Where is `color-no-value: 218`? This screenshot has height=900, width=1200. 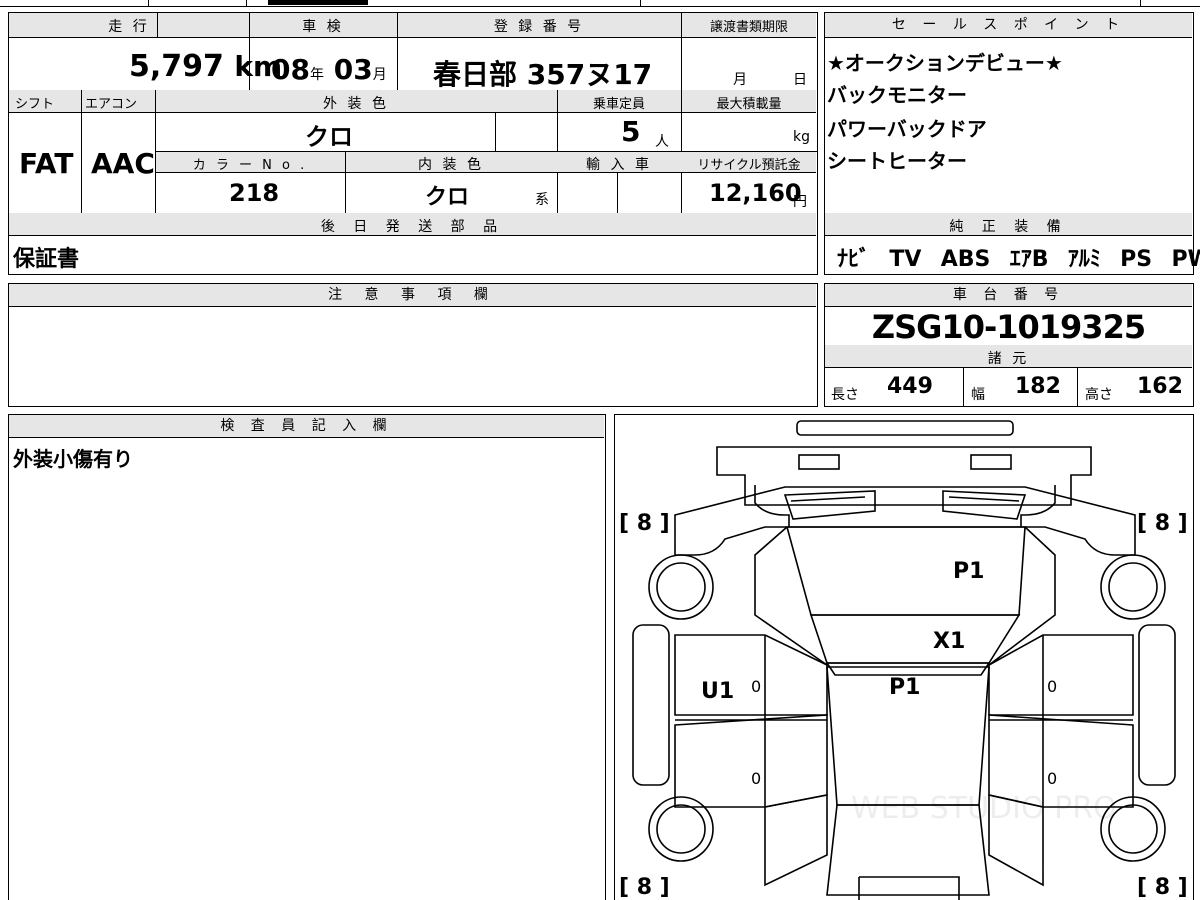
color-no-value: 218 is located at coordinates (254, 193).